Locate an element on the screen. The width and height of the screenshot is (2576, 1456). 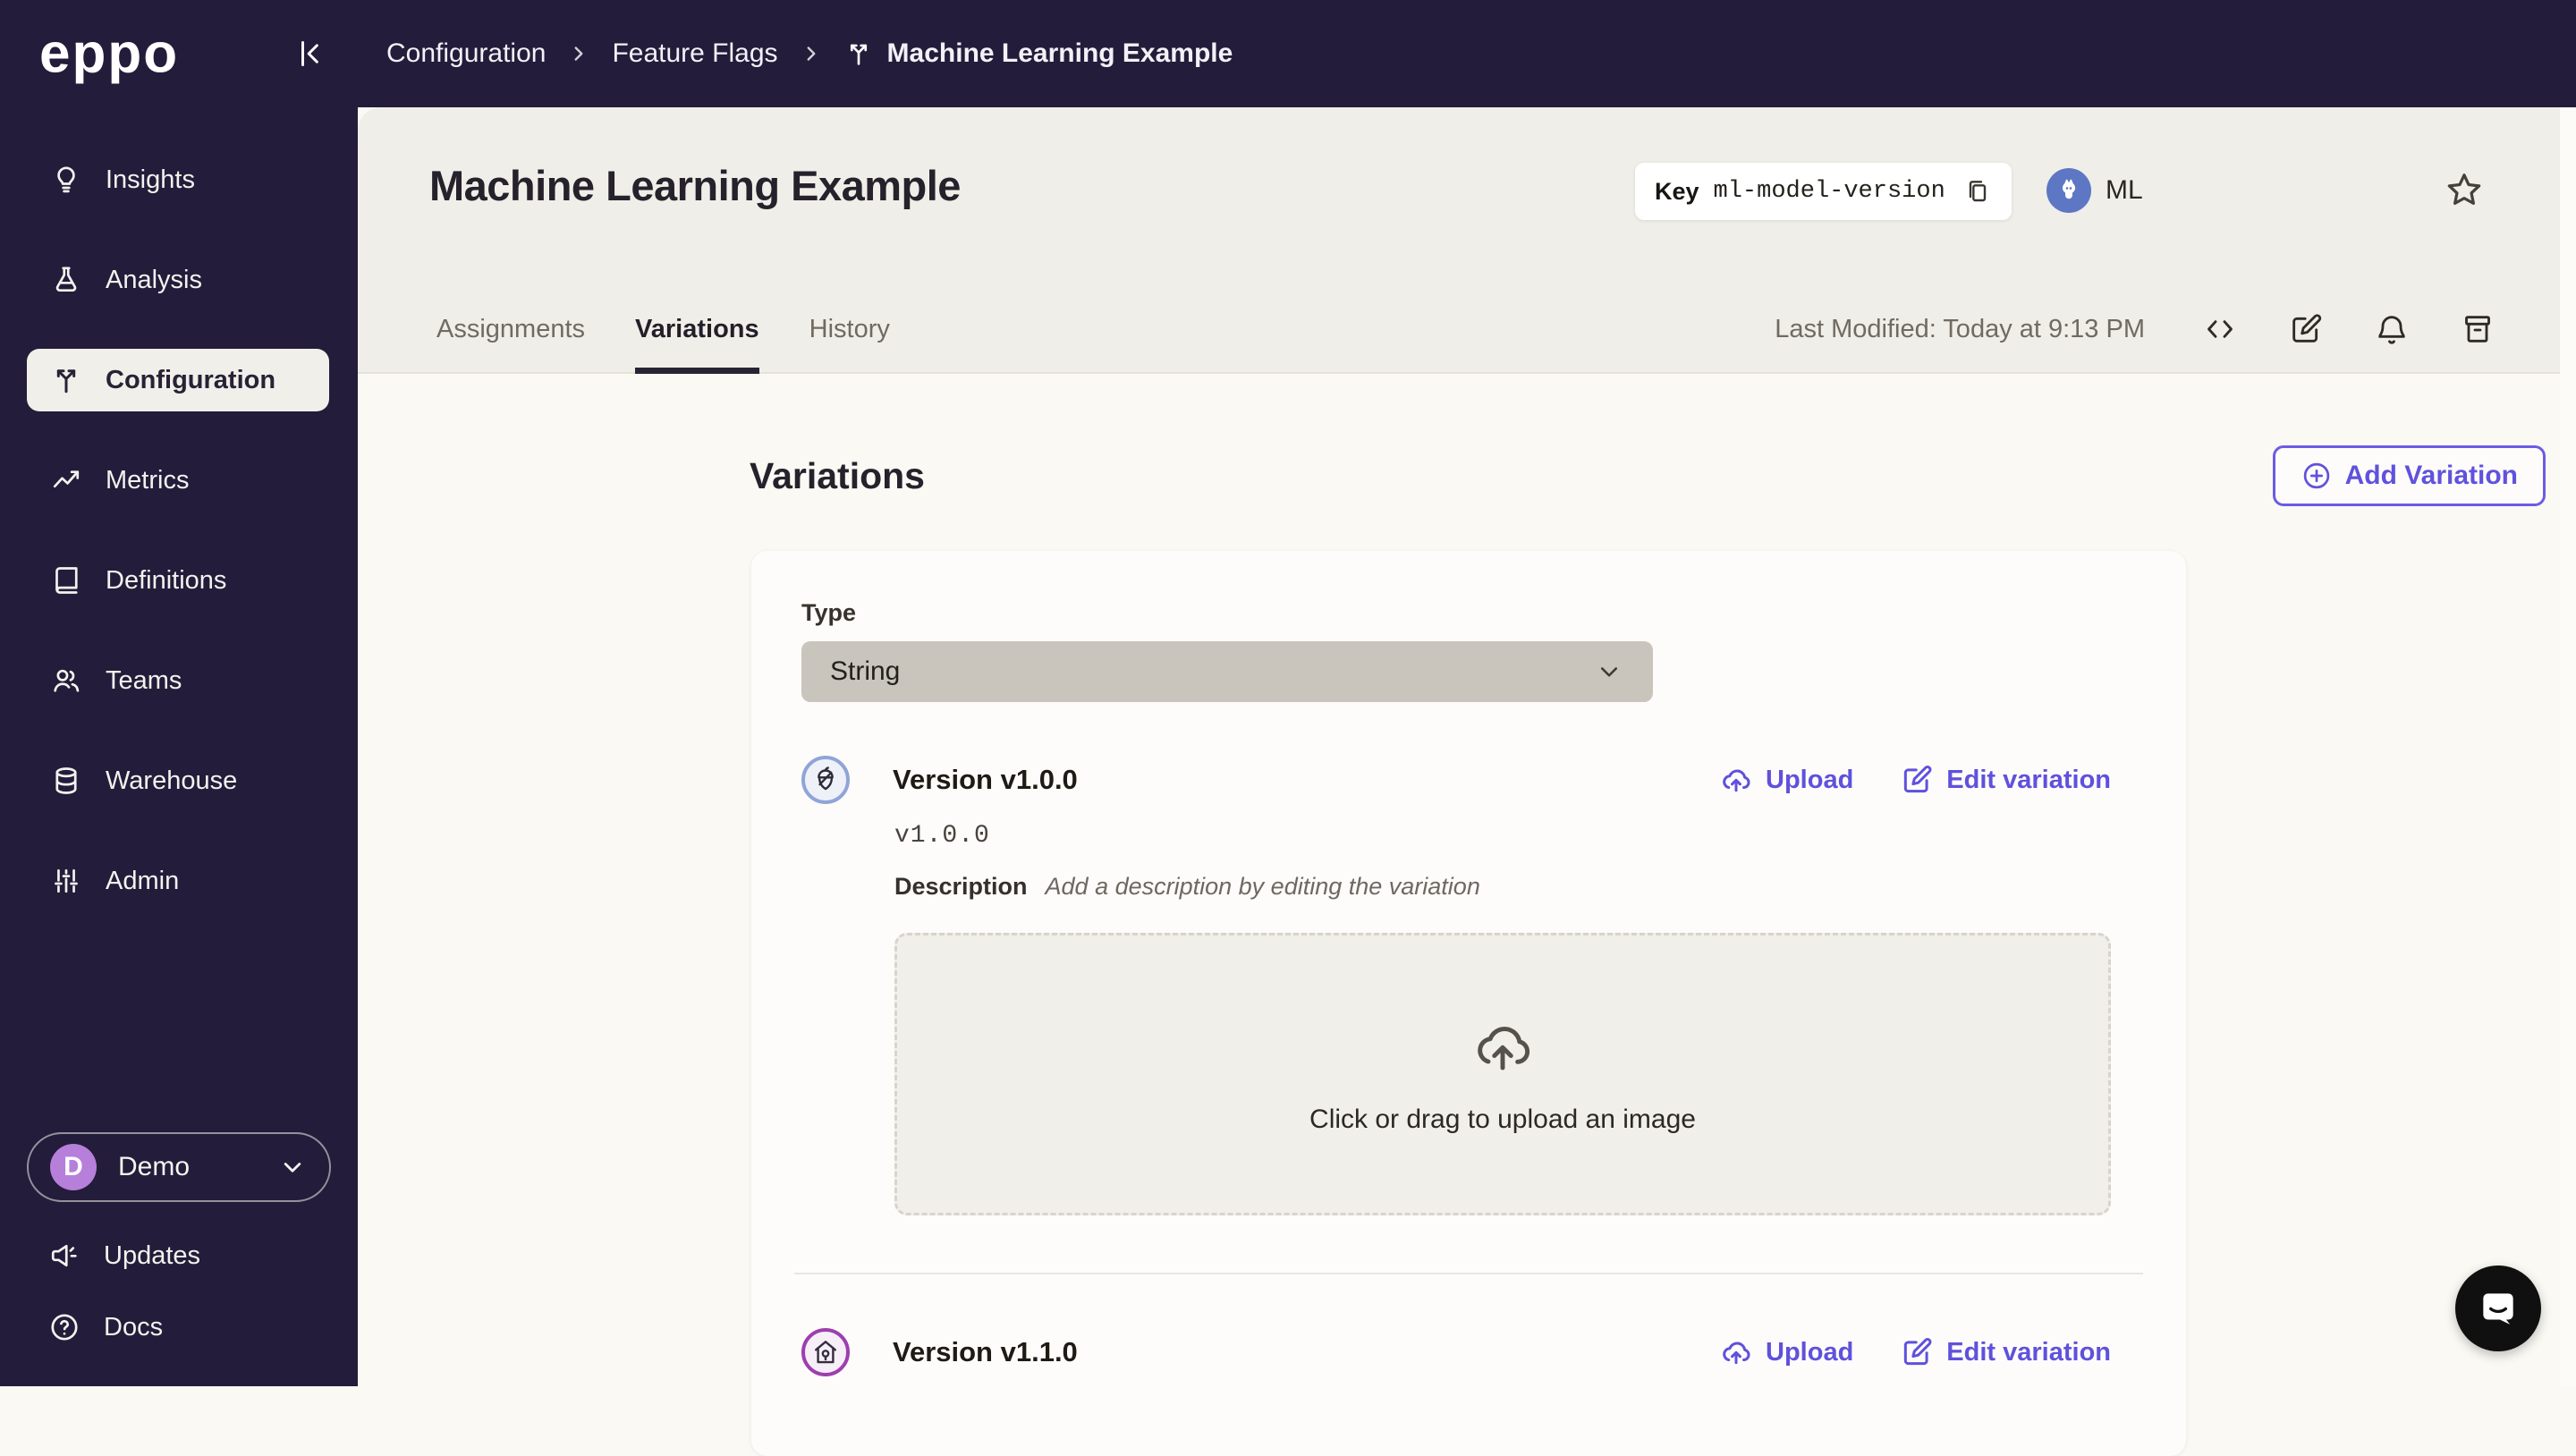
sidebar-item-insights: Insights is located at coordinates (178, 179).